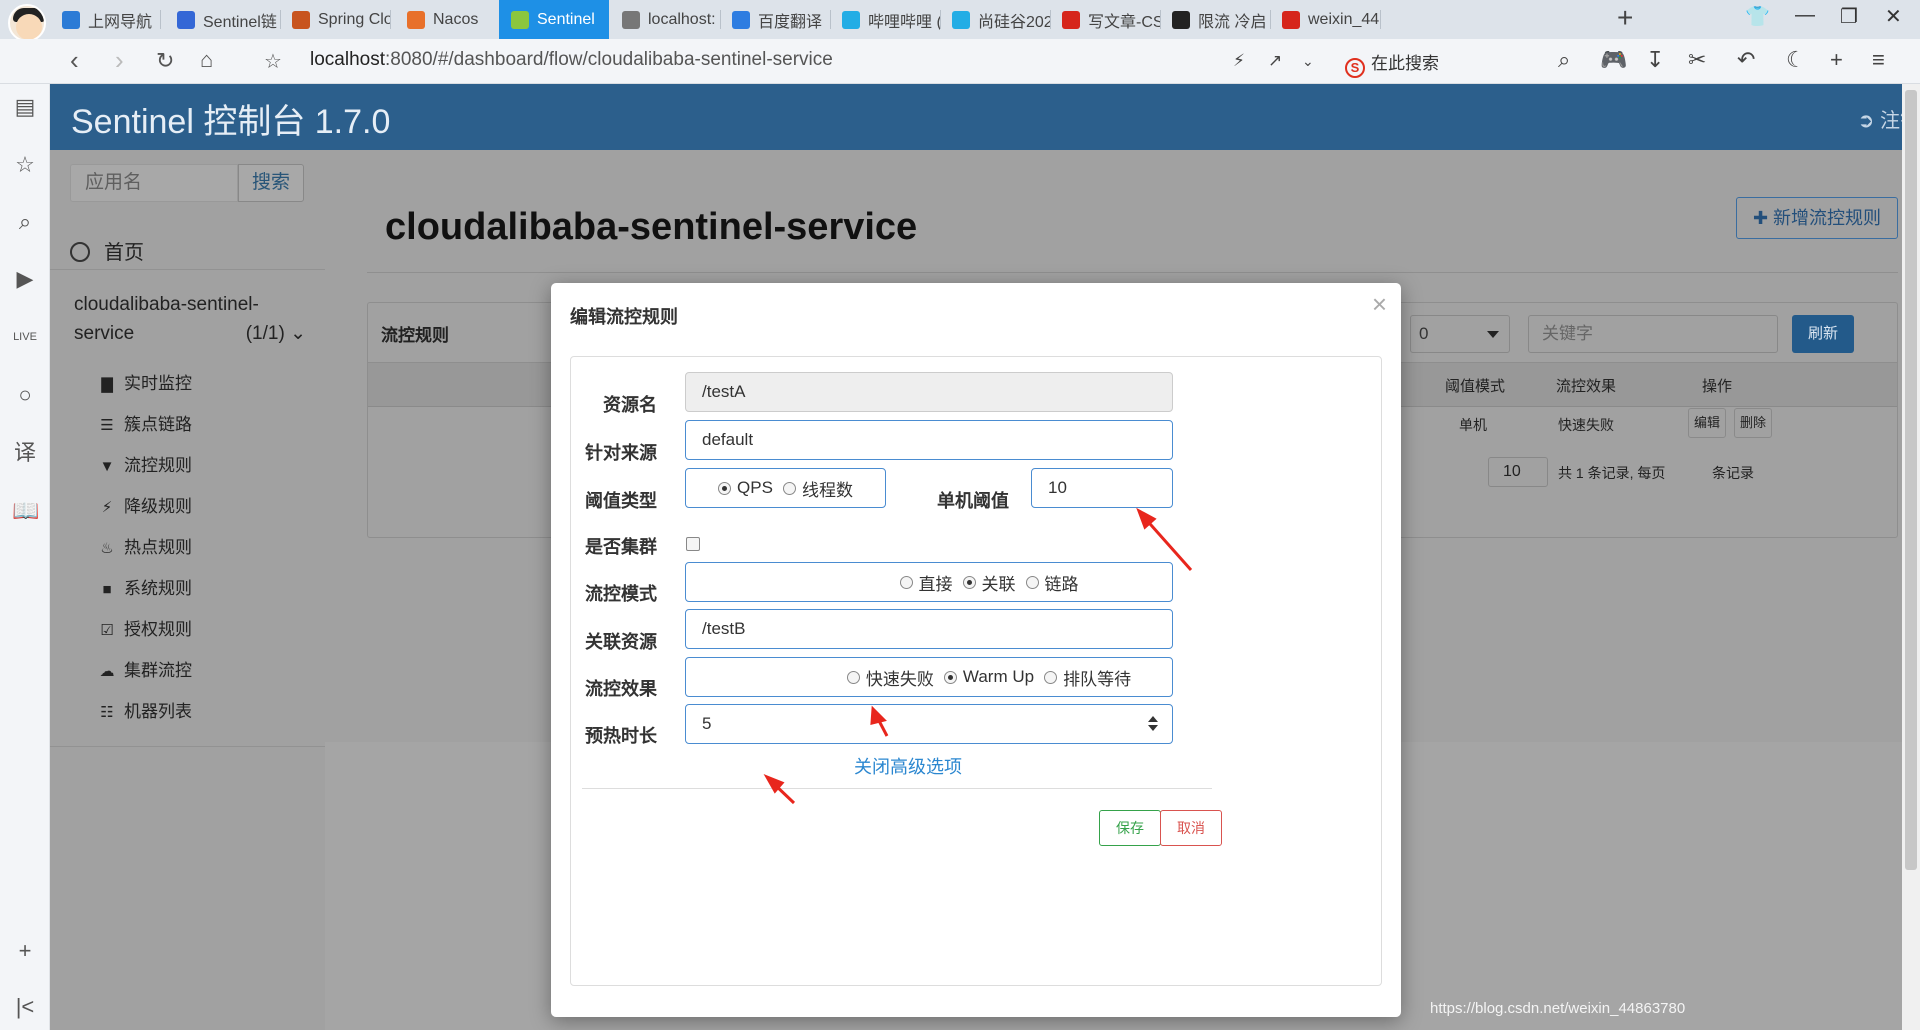 Image resolution: width=1920 pixels, height=1030 pixels. I want to click on browser-tab: Sentinel×, so click(554, 19).